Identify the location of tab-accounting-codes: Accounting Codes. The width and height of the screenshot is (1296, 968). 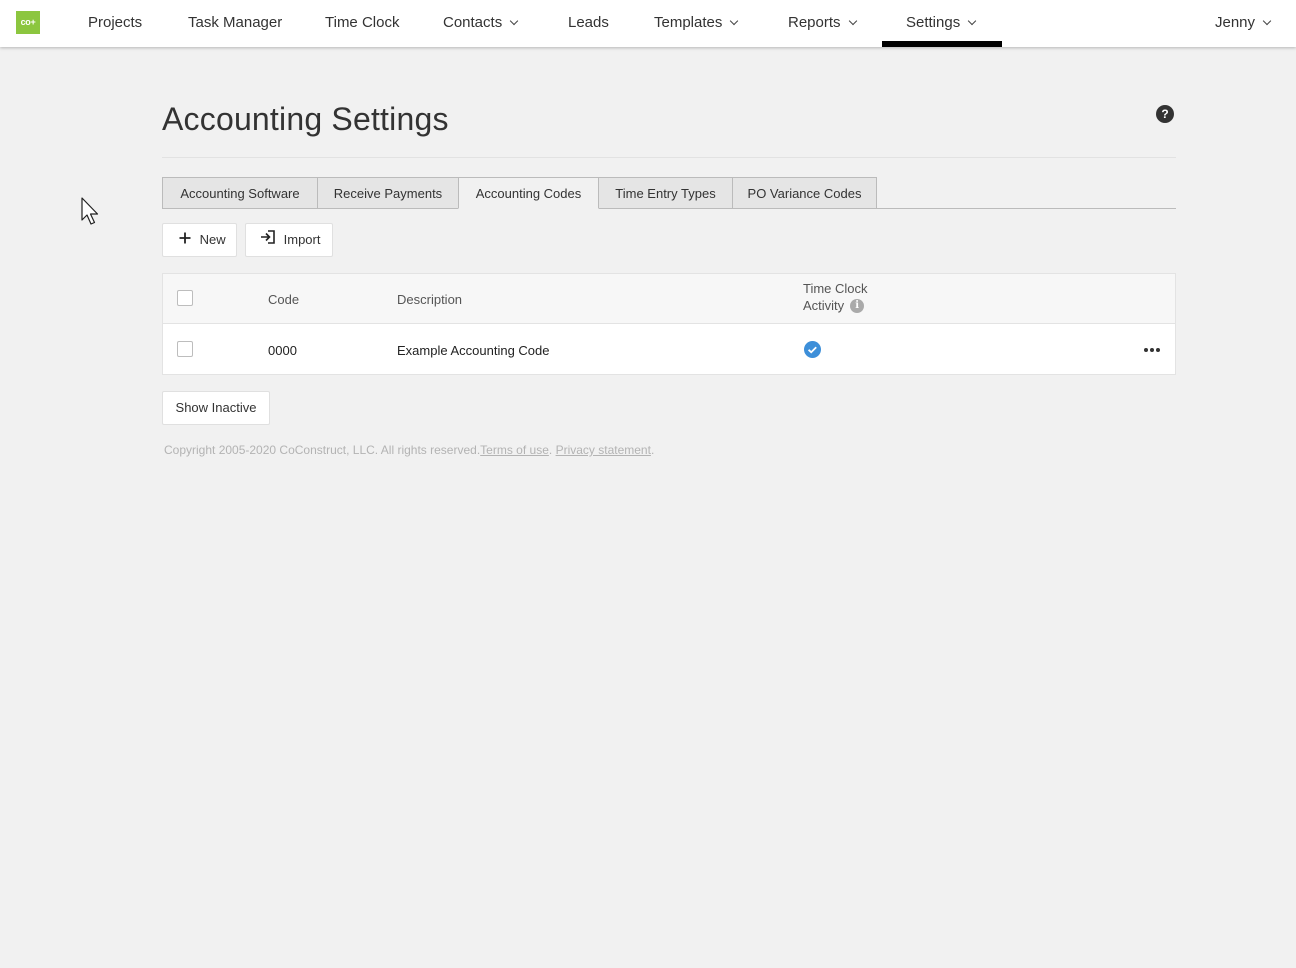
(528, 193).